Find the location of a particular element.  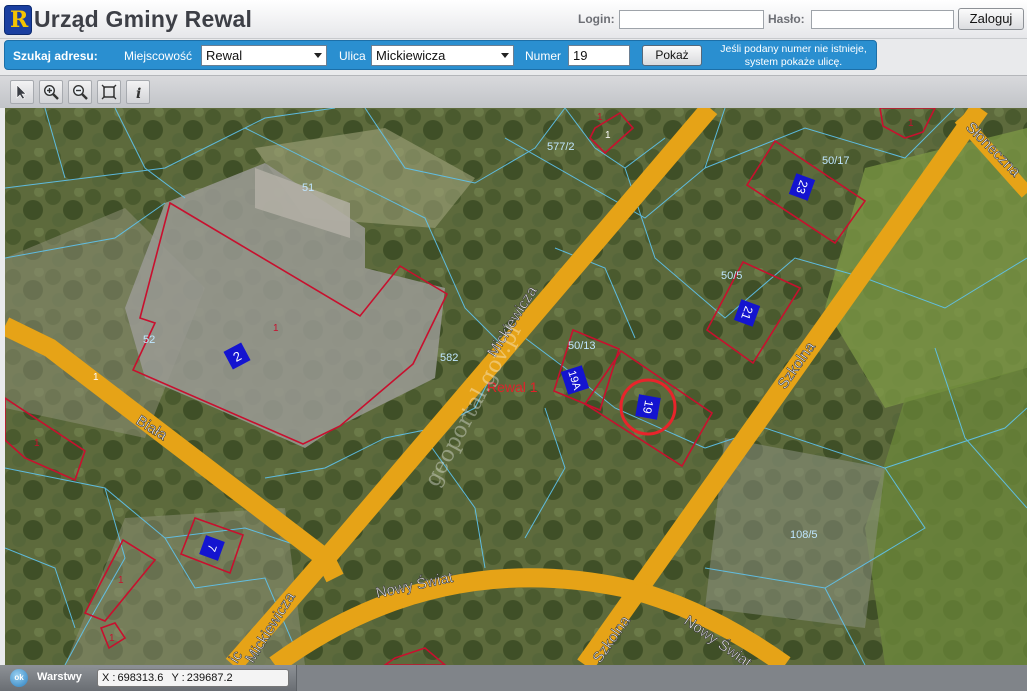

app-title: Urząd Gminy Rewal is located at coordinates (143, 19).